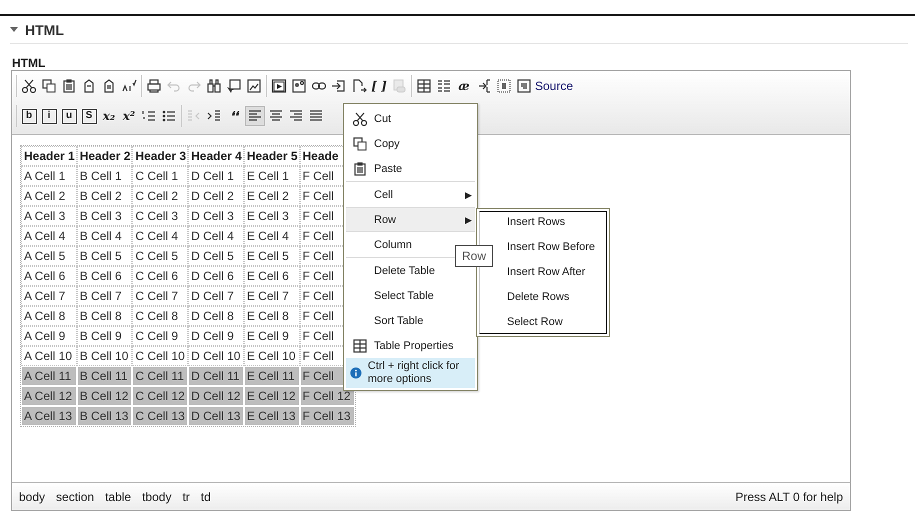  What do you see at coordinates (216, 396) in the screenshot?
I see `table-cell: D Cell 12` at bounding box center [216, 396].